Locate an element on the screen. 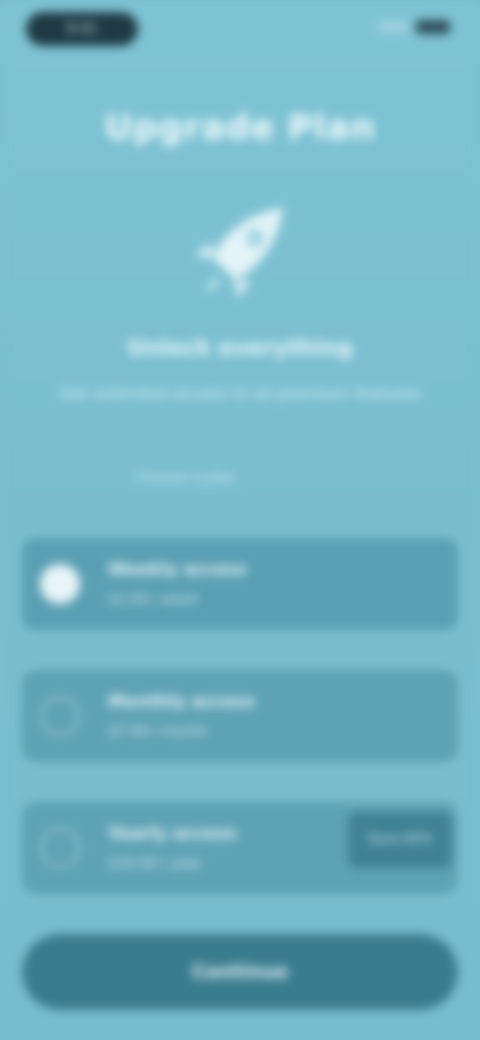 The image size is (480, 1040). plan-description: $7.99 / month is located at coordinates (158, 732).